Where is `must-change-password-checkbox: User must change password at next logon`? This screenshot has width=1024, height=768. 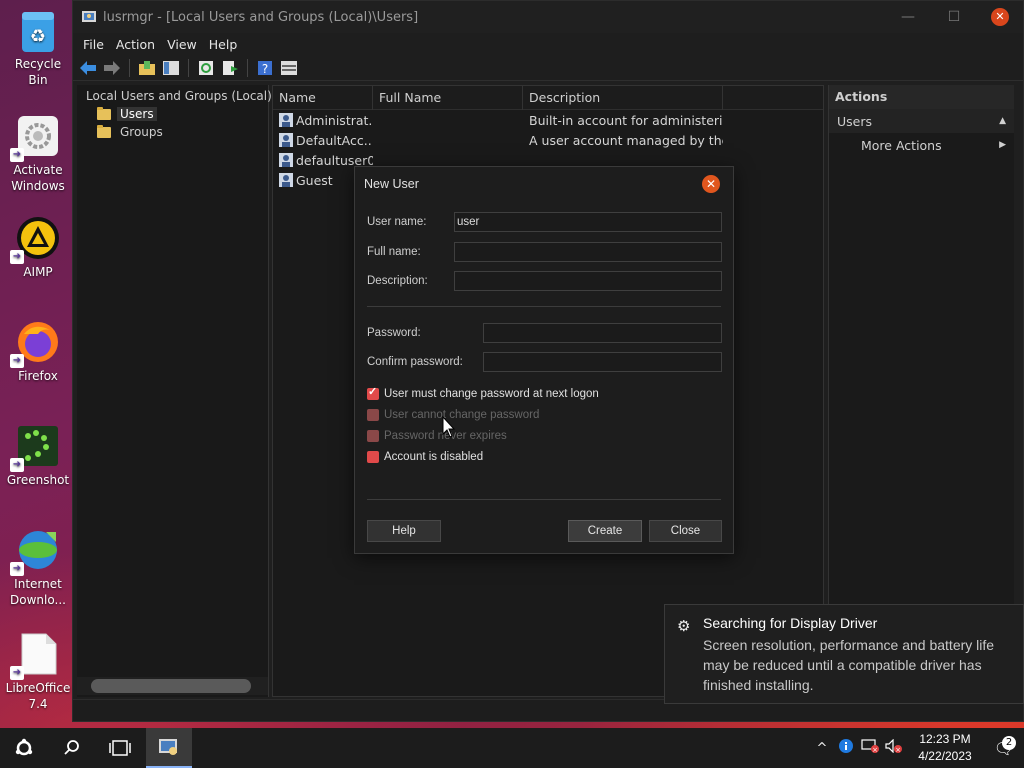
must-change-password-checkbox: User must change password at next logon is located at coordinates (483, 394).